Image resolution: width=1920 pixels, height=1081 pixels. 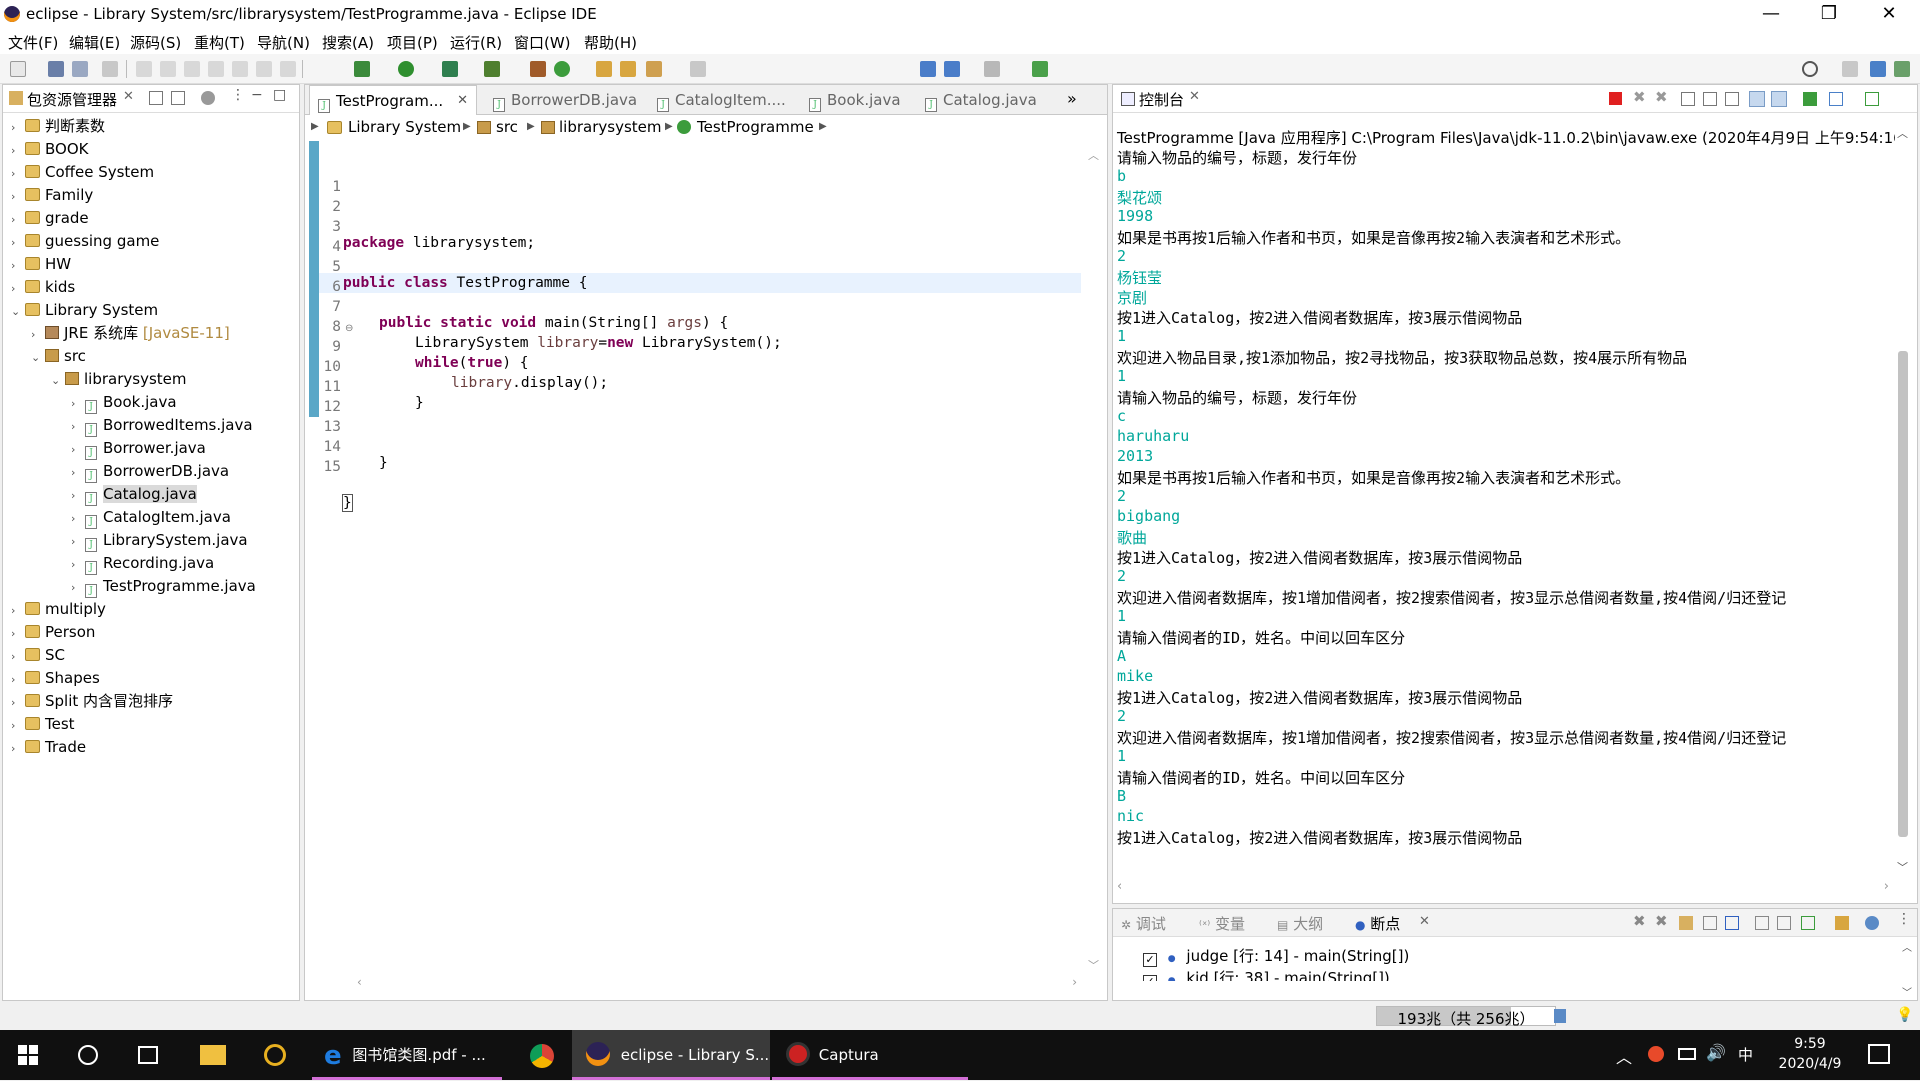 I want to click on tree-item: › J Catalog.java, so click(x=134, y=495).